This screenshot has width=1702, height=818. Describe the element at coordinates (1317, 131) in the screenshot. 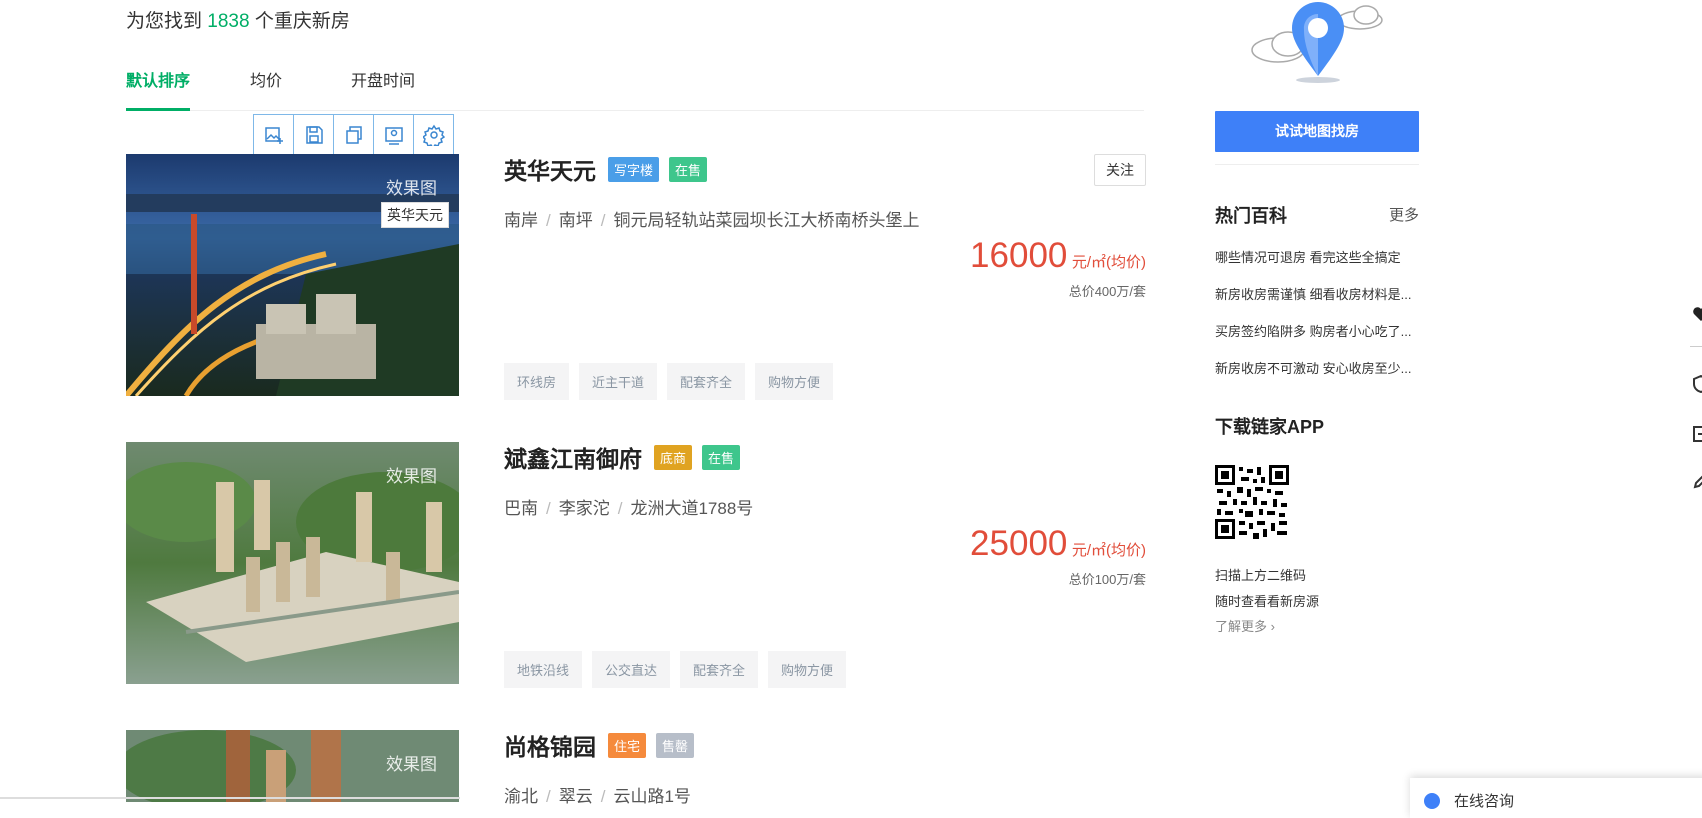

I see `map-search-button: 试试地图找房` at that location.